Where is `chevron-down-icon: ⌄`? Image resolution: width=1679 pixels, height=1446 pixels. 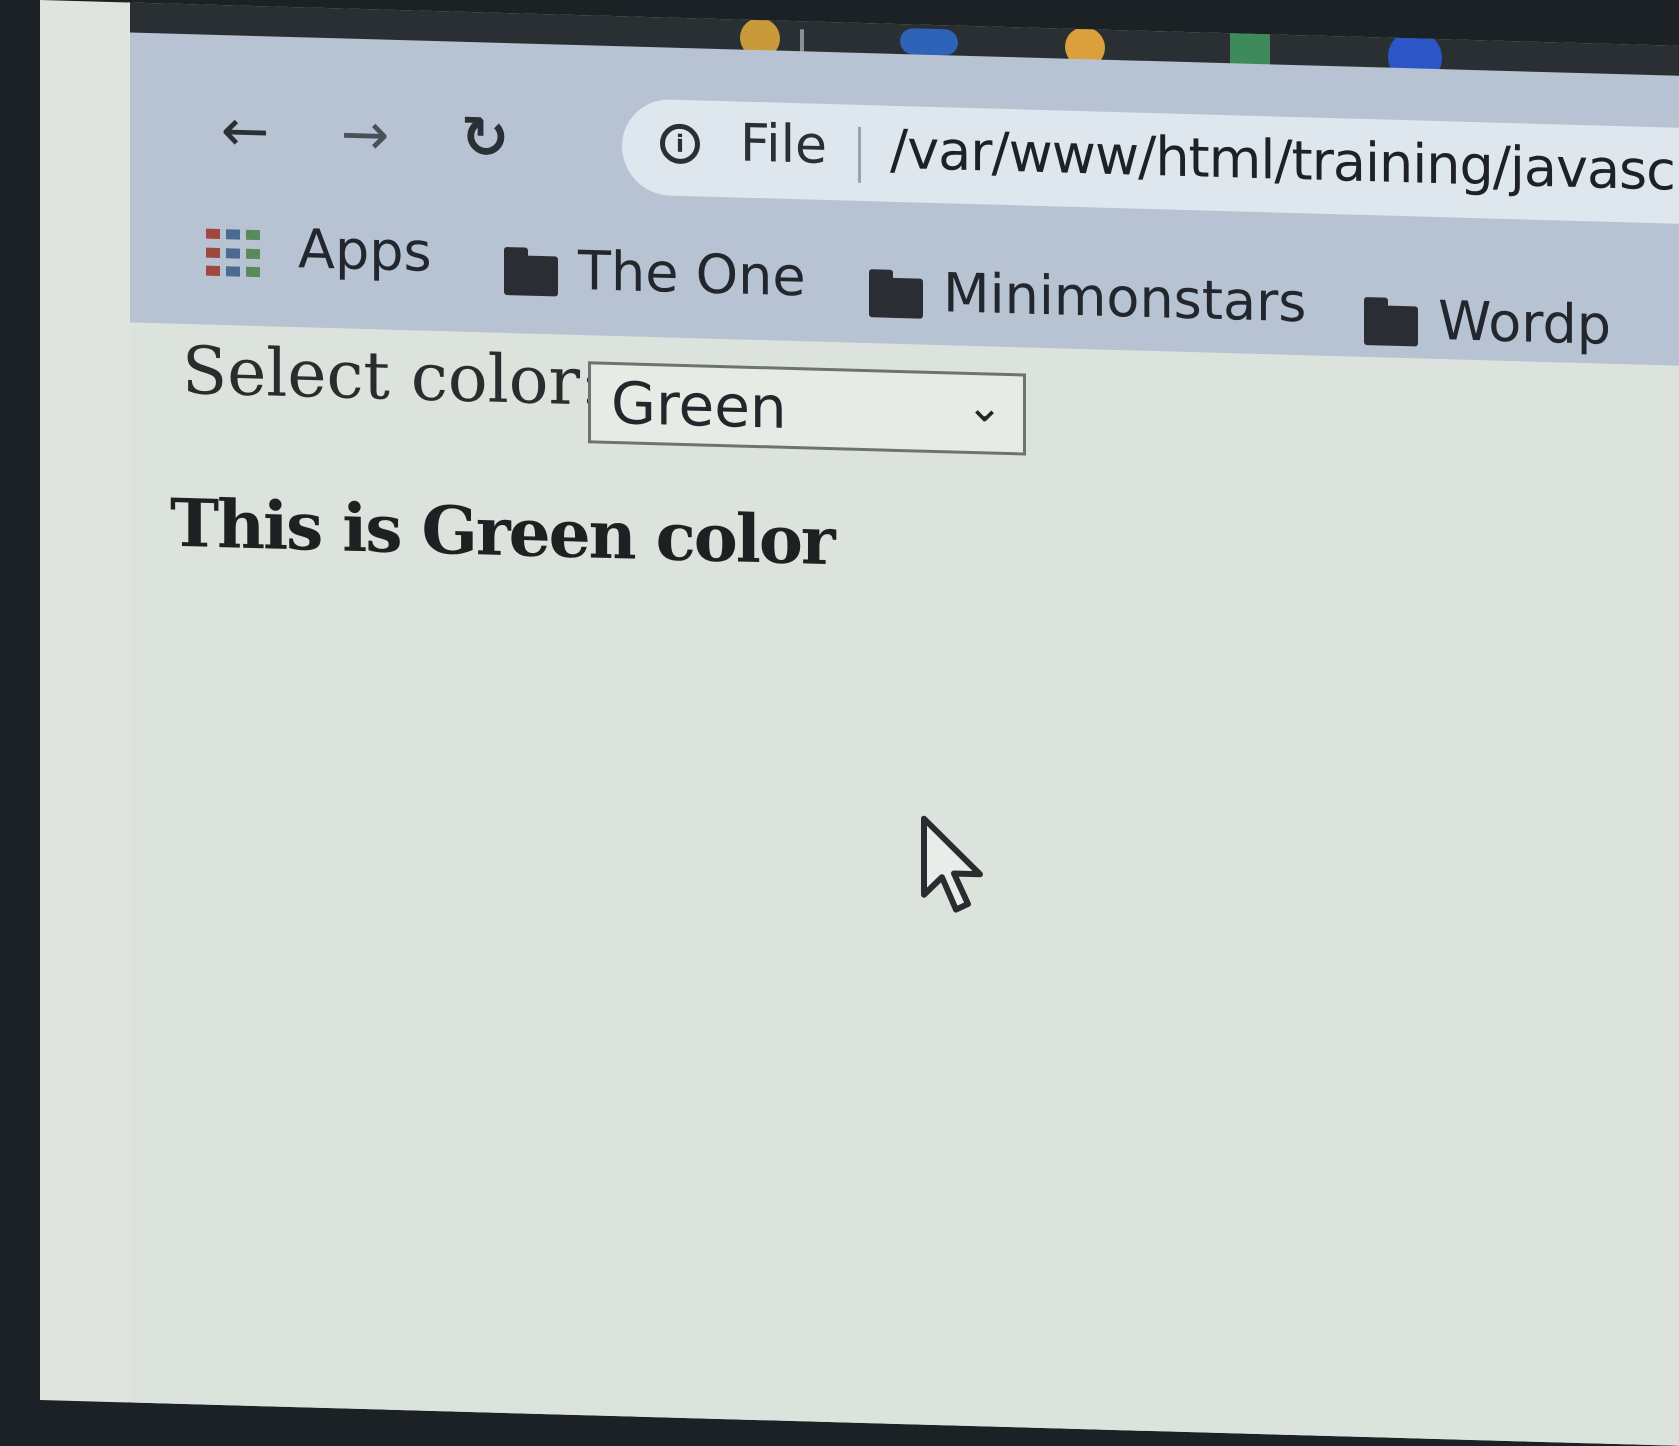 chevron-down-icon: ⌄ is located at coordinates (984, 406).